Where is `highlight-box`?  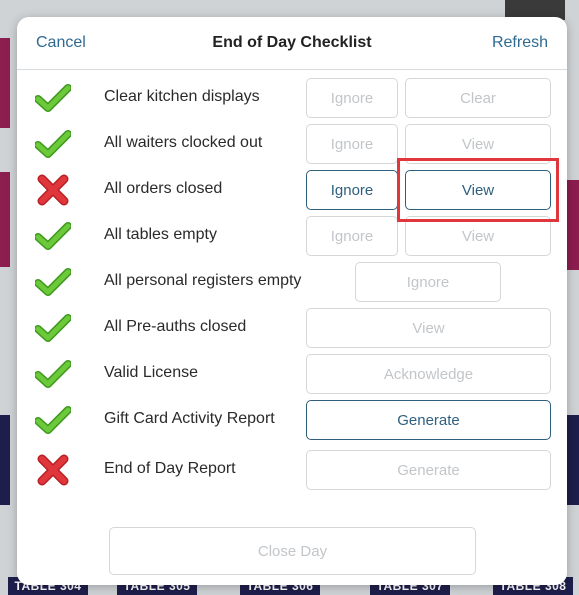
highlight-box is located at coordinates (478, 190).